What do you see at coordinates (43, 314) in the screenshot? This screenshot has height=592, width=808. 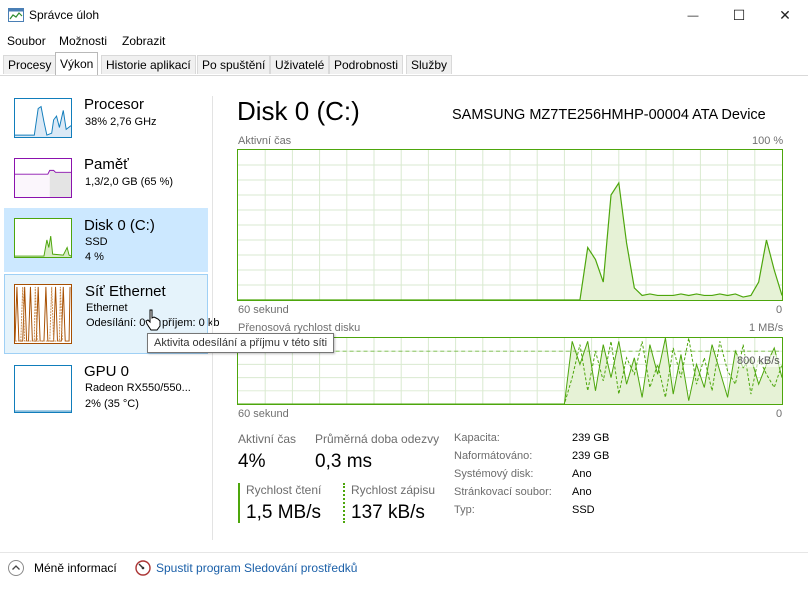 I see `ethernet-thumbnail` at bounding box center [43, 314].